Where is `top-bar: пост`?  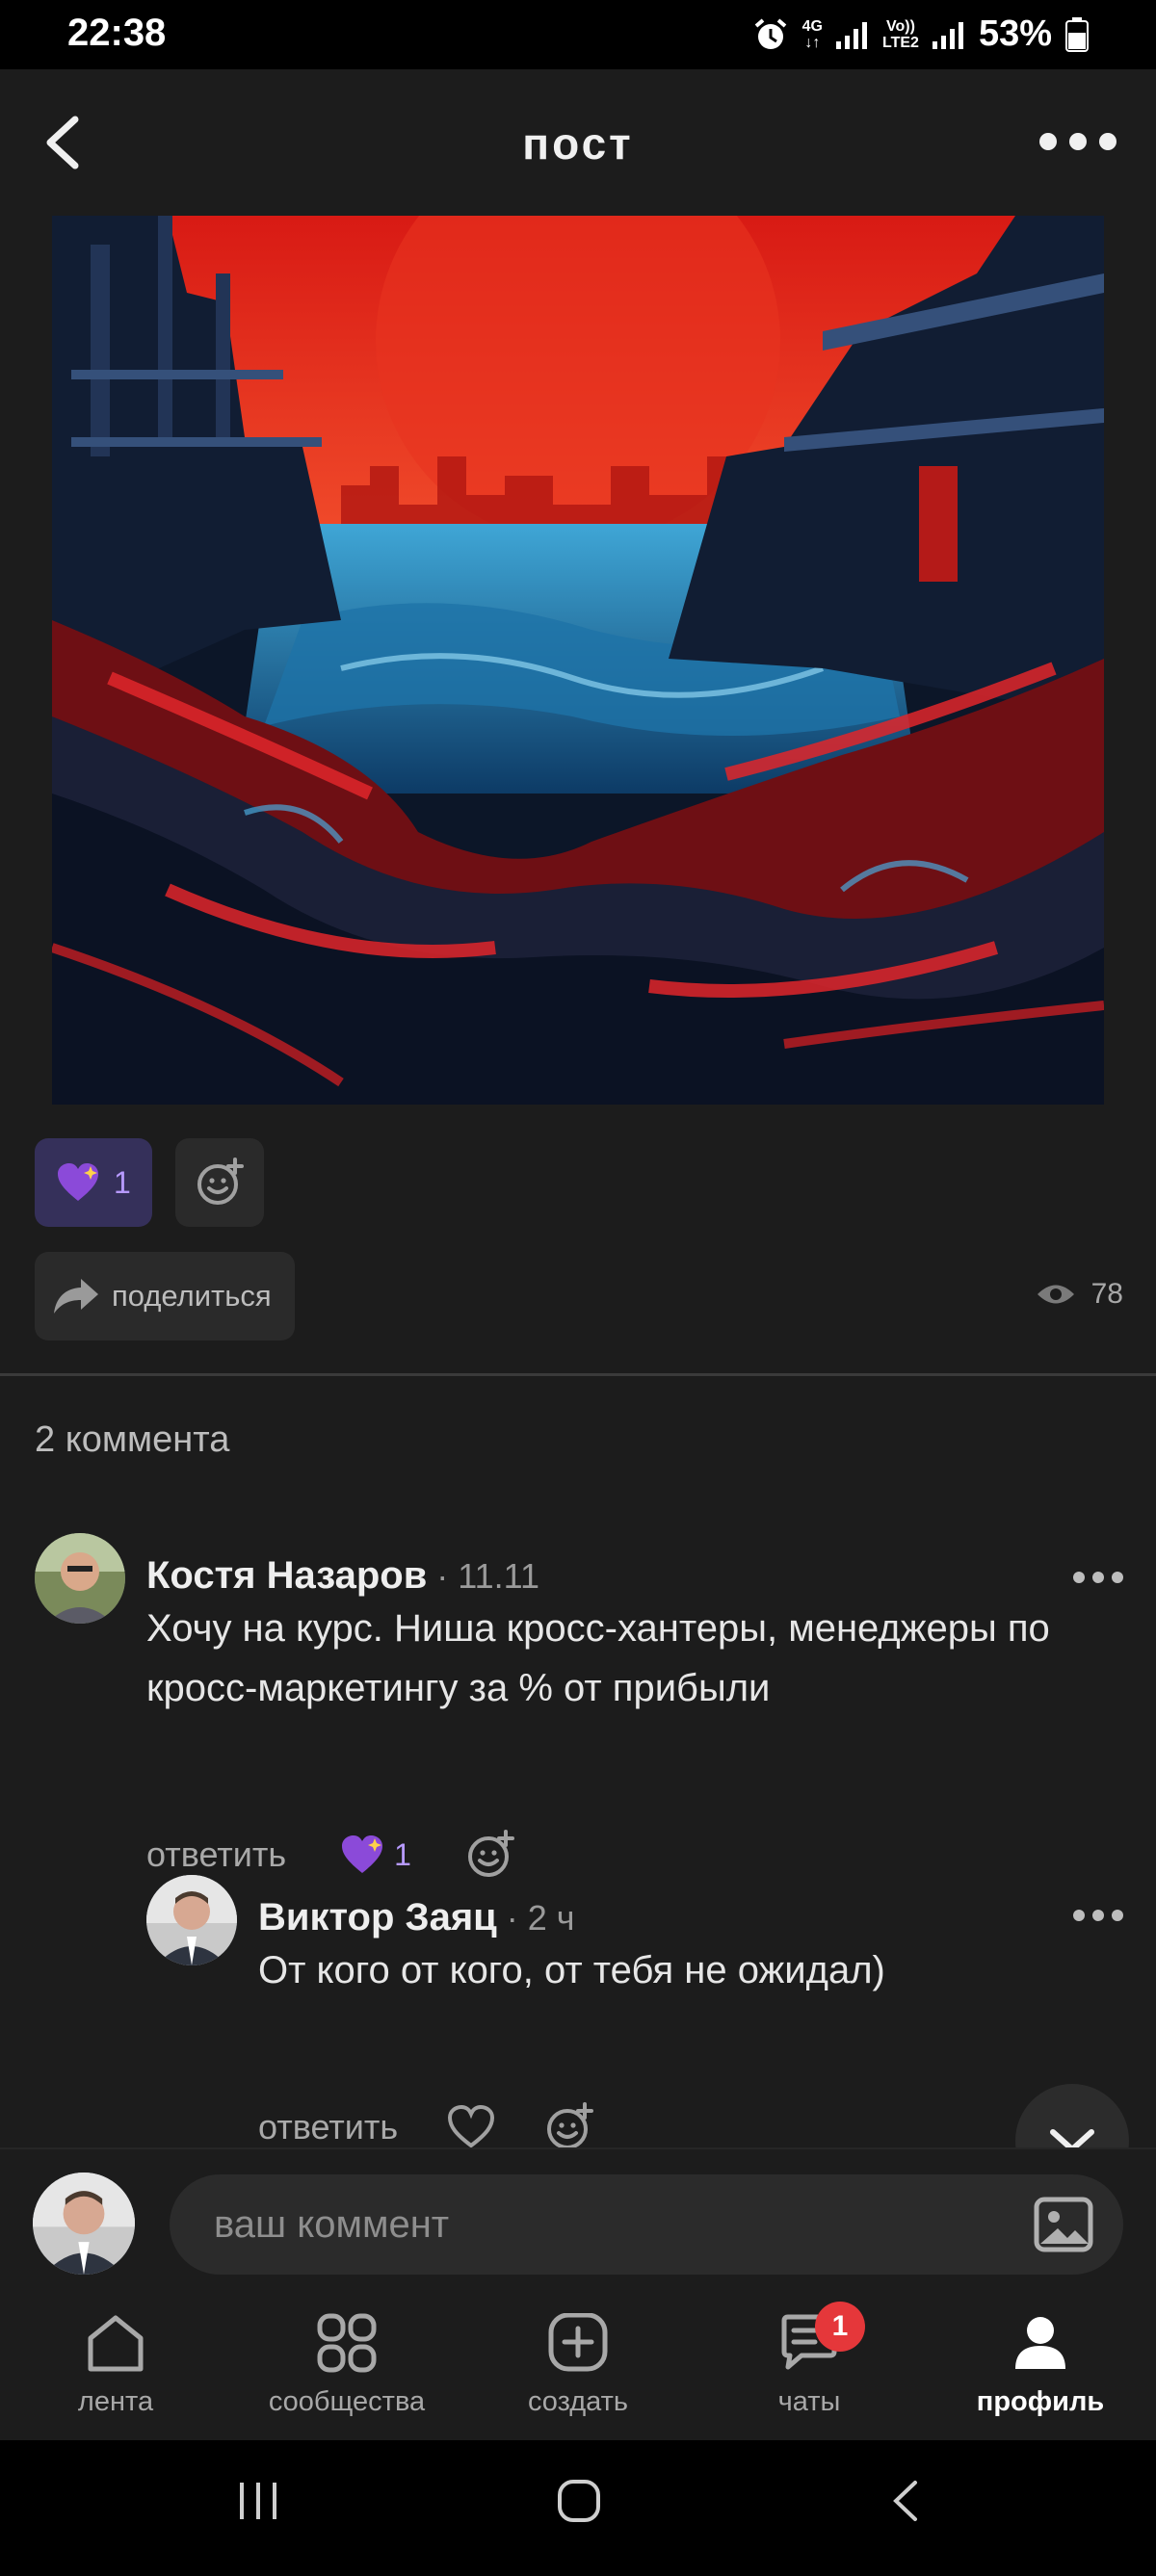 top-bar: пост is located at coordinates (578, 142).